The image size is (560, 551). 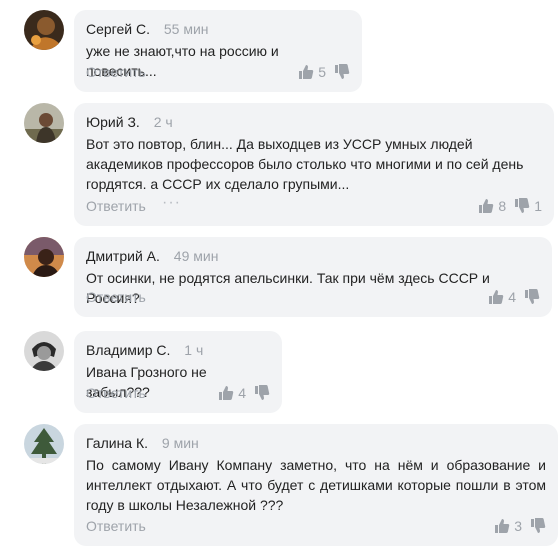 I want to click on comment-time: 55 мин, so click(x=186, y=29).